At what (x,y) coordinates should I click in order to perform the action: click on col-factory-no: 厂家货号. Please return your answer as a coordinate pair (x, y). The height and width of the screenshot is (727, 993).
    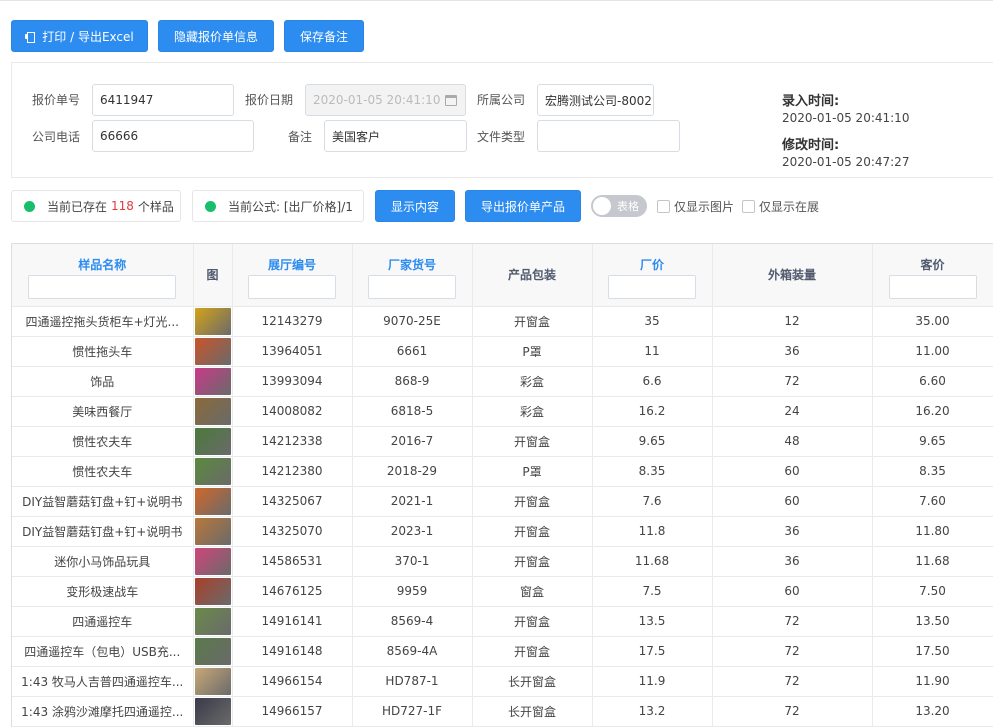
    Looking at the image, I should click on (412, 275).